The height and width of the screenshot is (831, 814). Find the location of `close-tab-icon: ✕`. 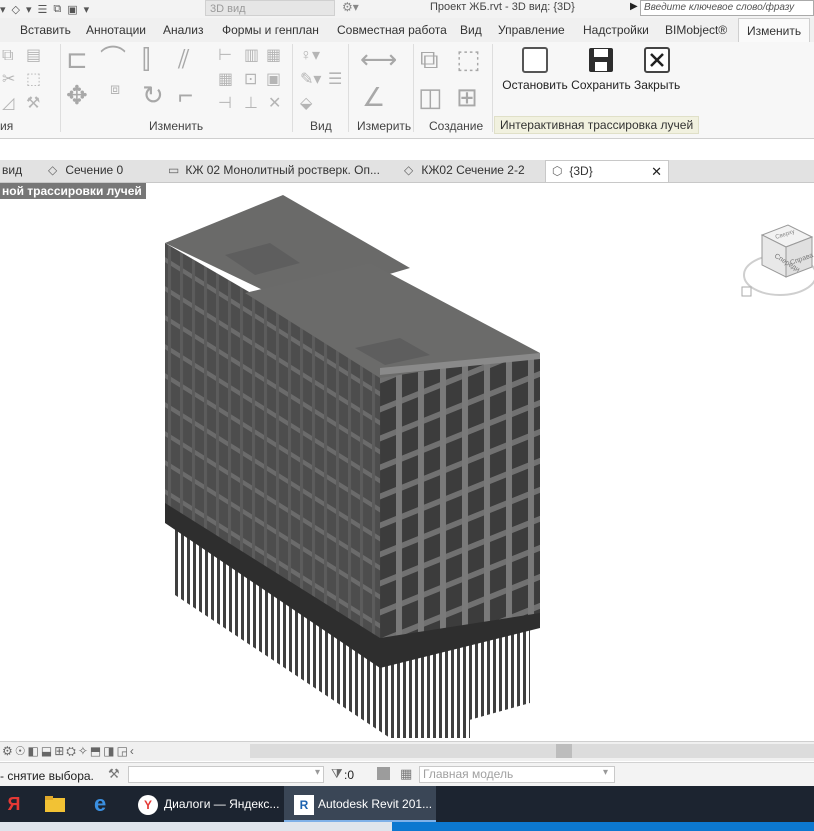

close-tab-icon: ✕ is located at coordinates (656, 171).